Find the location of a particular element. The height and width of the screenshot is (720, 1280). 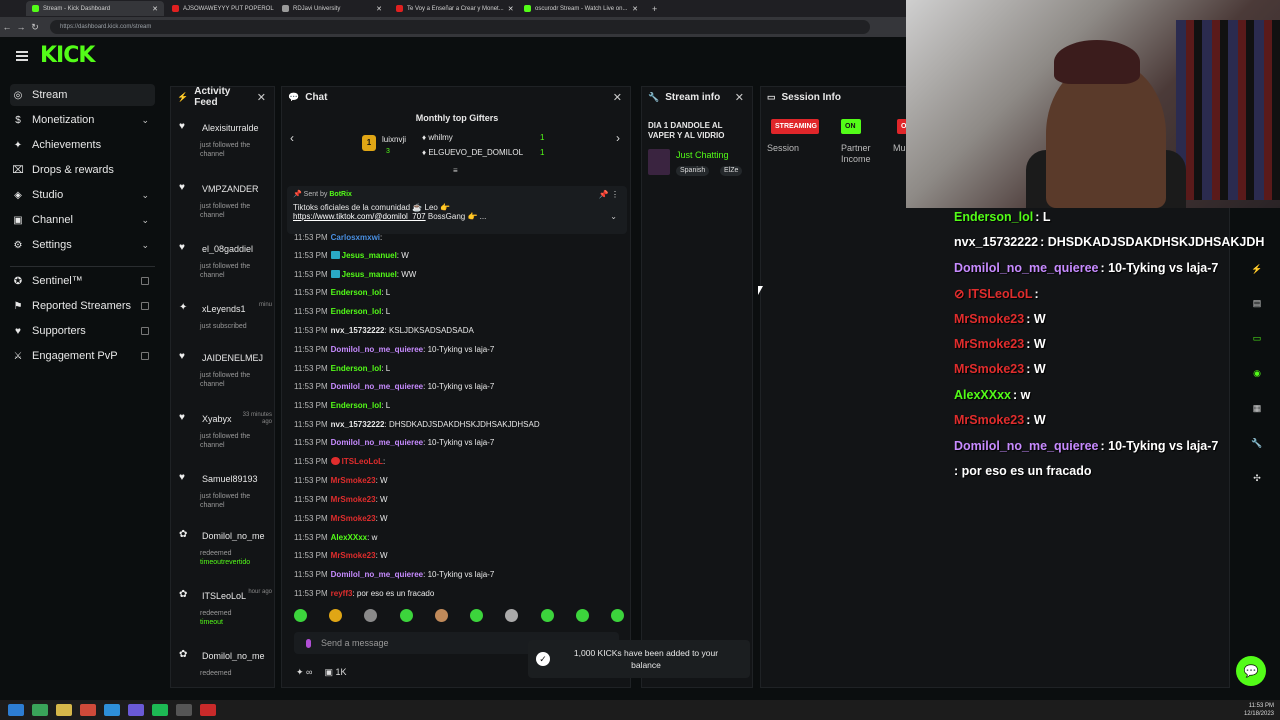

chat-message: 11:53 PM reyff3: por eso es un fracado is located at coordinates (364, 593).